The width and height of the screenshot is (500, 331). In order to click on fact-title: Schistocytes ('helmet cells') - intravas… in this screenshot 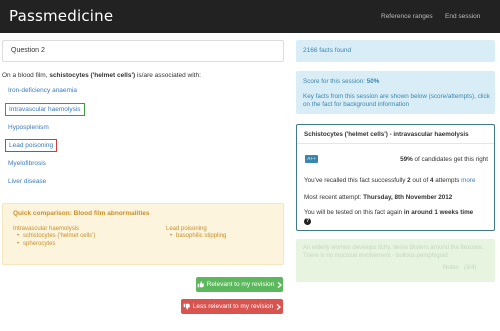, I will do `click(386, 134)`.